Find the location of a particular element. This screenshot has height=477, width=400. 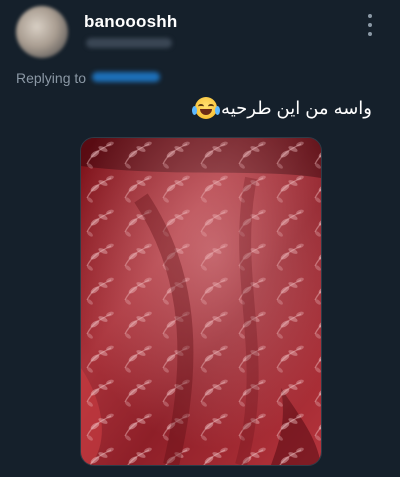

username-blurred is located at coordinates (129, 43).